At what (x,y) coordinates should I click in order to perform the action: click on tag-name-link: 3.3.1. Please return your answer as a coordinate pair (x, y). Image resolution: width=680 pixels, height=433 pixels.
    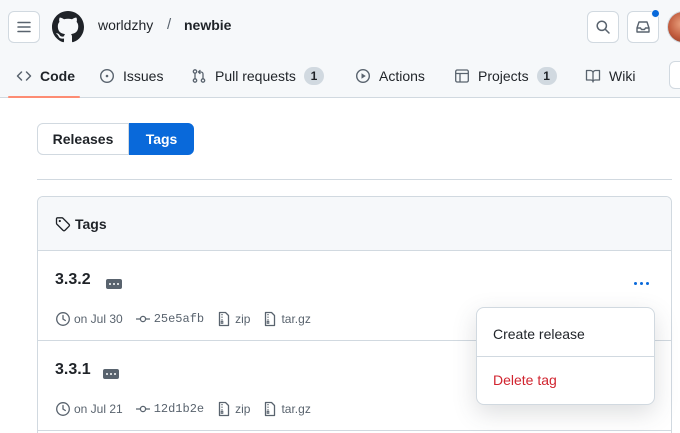
    Looking at the image, I should click on (73, 370).